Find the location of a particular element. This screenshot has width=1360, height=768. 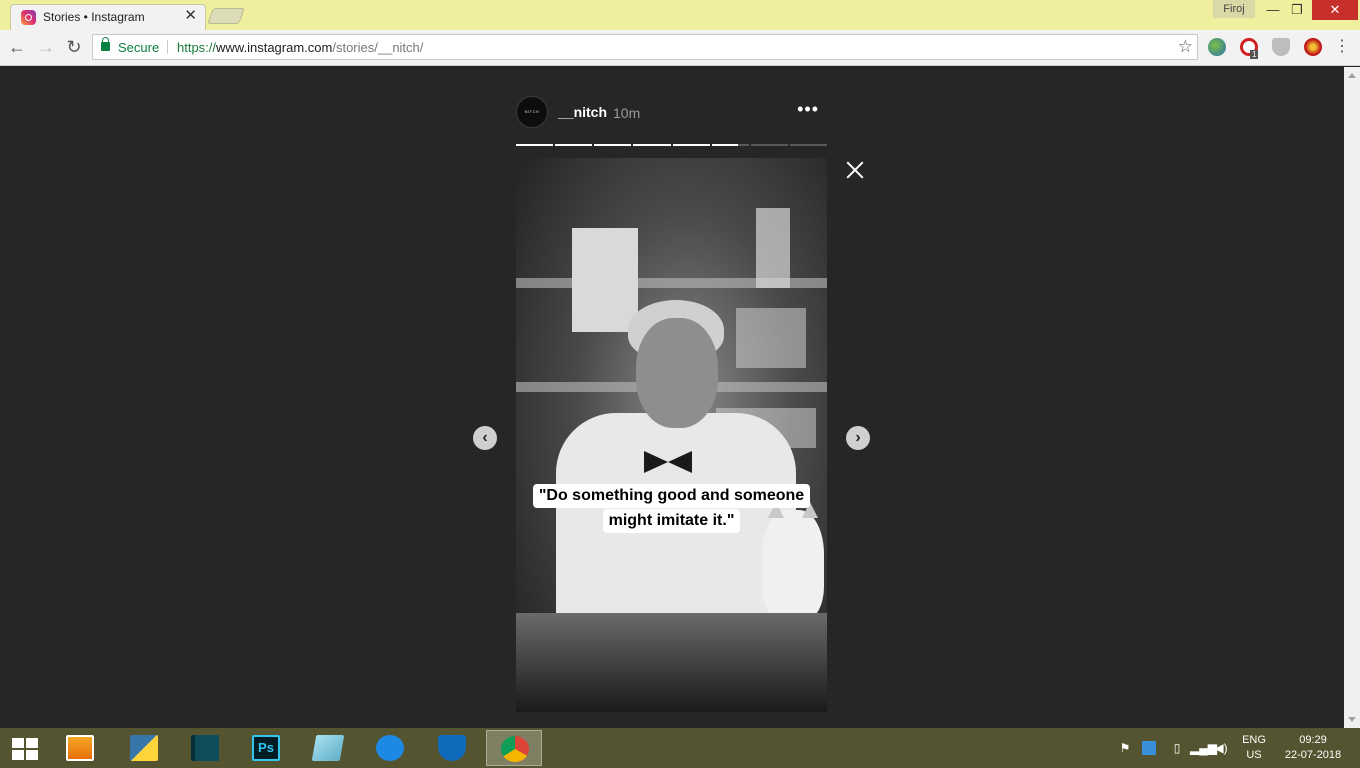

reload-button: ↻ is located at coordinates (74, 47).